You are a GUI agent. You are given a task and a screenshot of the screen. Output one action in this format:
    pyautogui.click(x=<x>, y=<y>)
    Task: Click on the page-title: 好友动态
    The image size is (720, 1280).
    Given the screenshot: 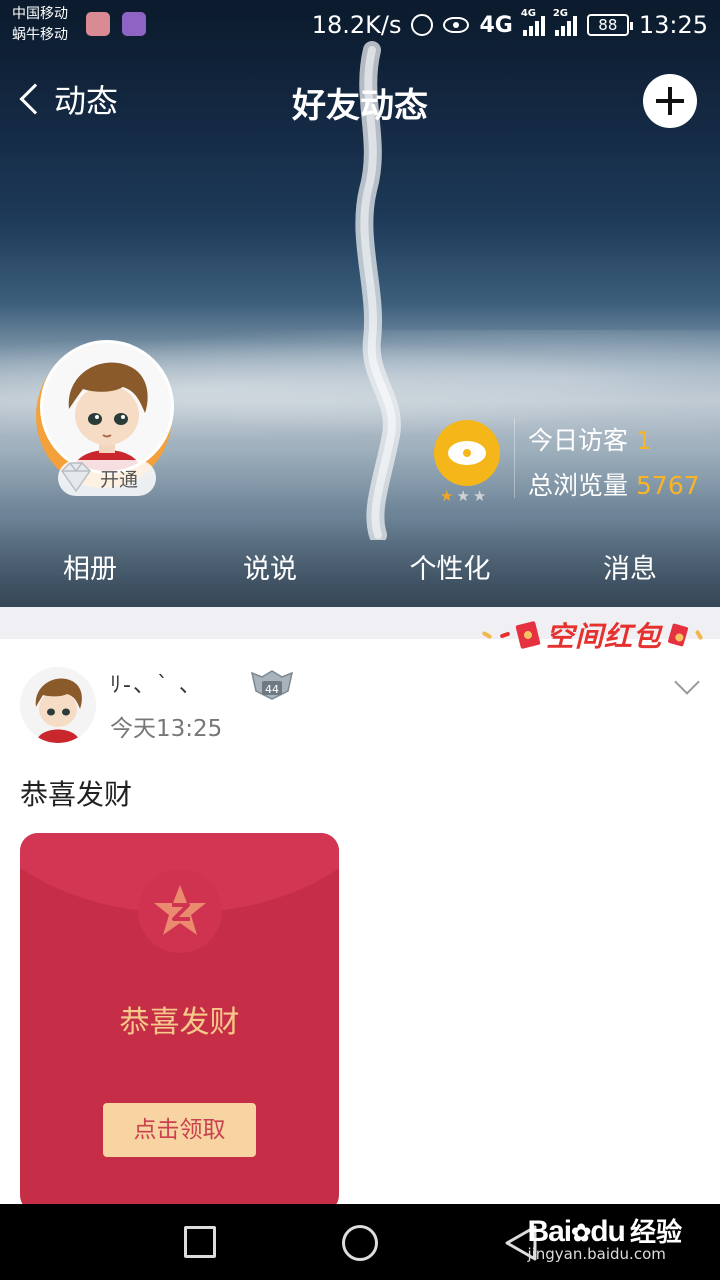 What is the action you would take?
    pyautogui.click(x=360, y=106)
    